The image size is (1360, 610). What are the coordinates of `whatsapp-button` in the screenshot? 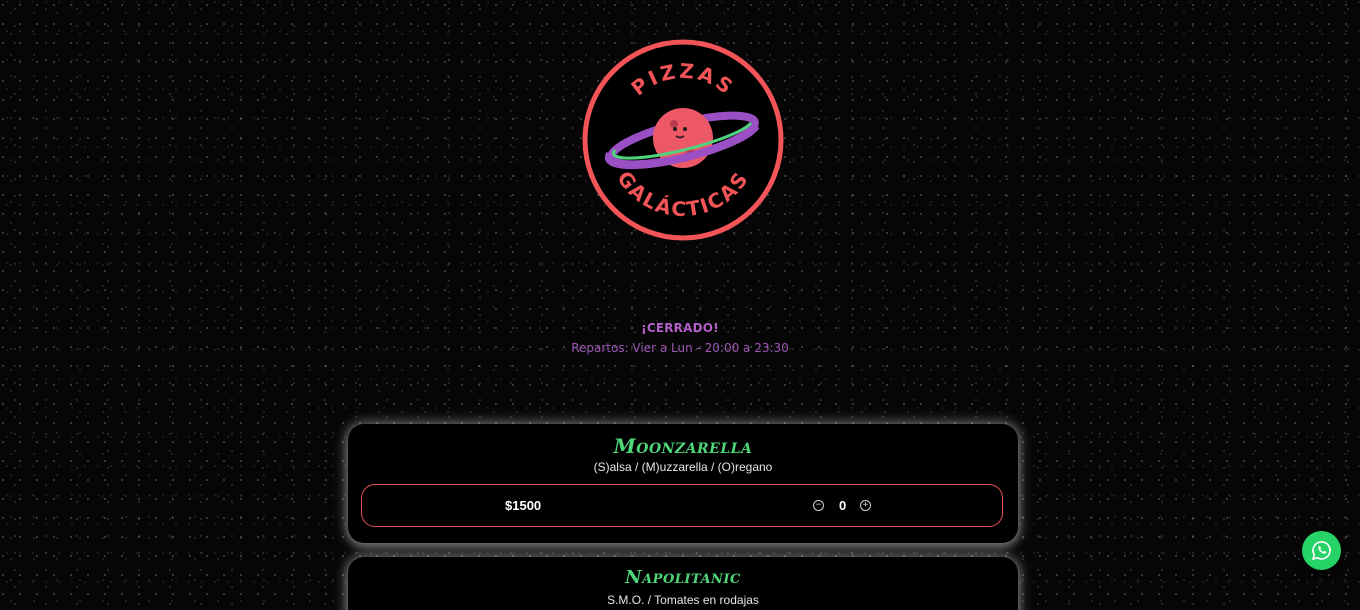 It's located at (1321, 550).